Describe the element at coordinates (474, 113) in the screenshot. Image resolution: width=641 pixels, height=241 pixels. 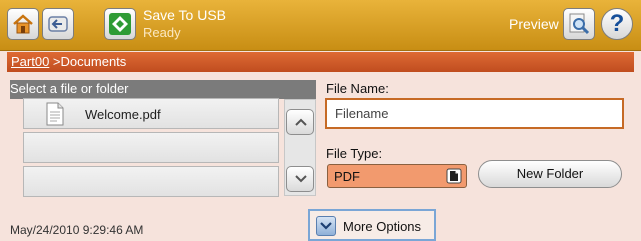
I see `file-name-field: Filename` at that location.